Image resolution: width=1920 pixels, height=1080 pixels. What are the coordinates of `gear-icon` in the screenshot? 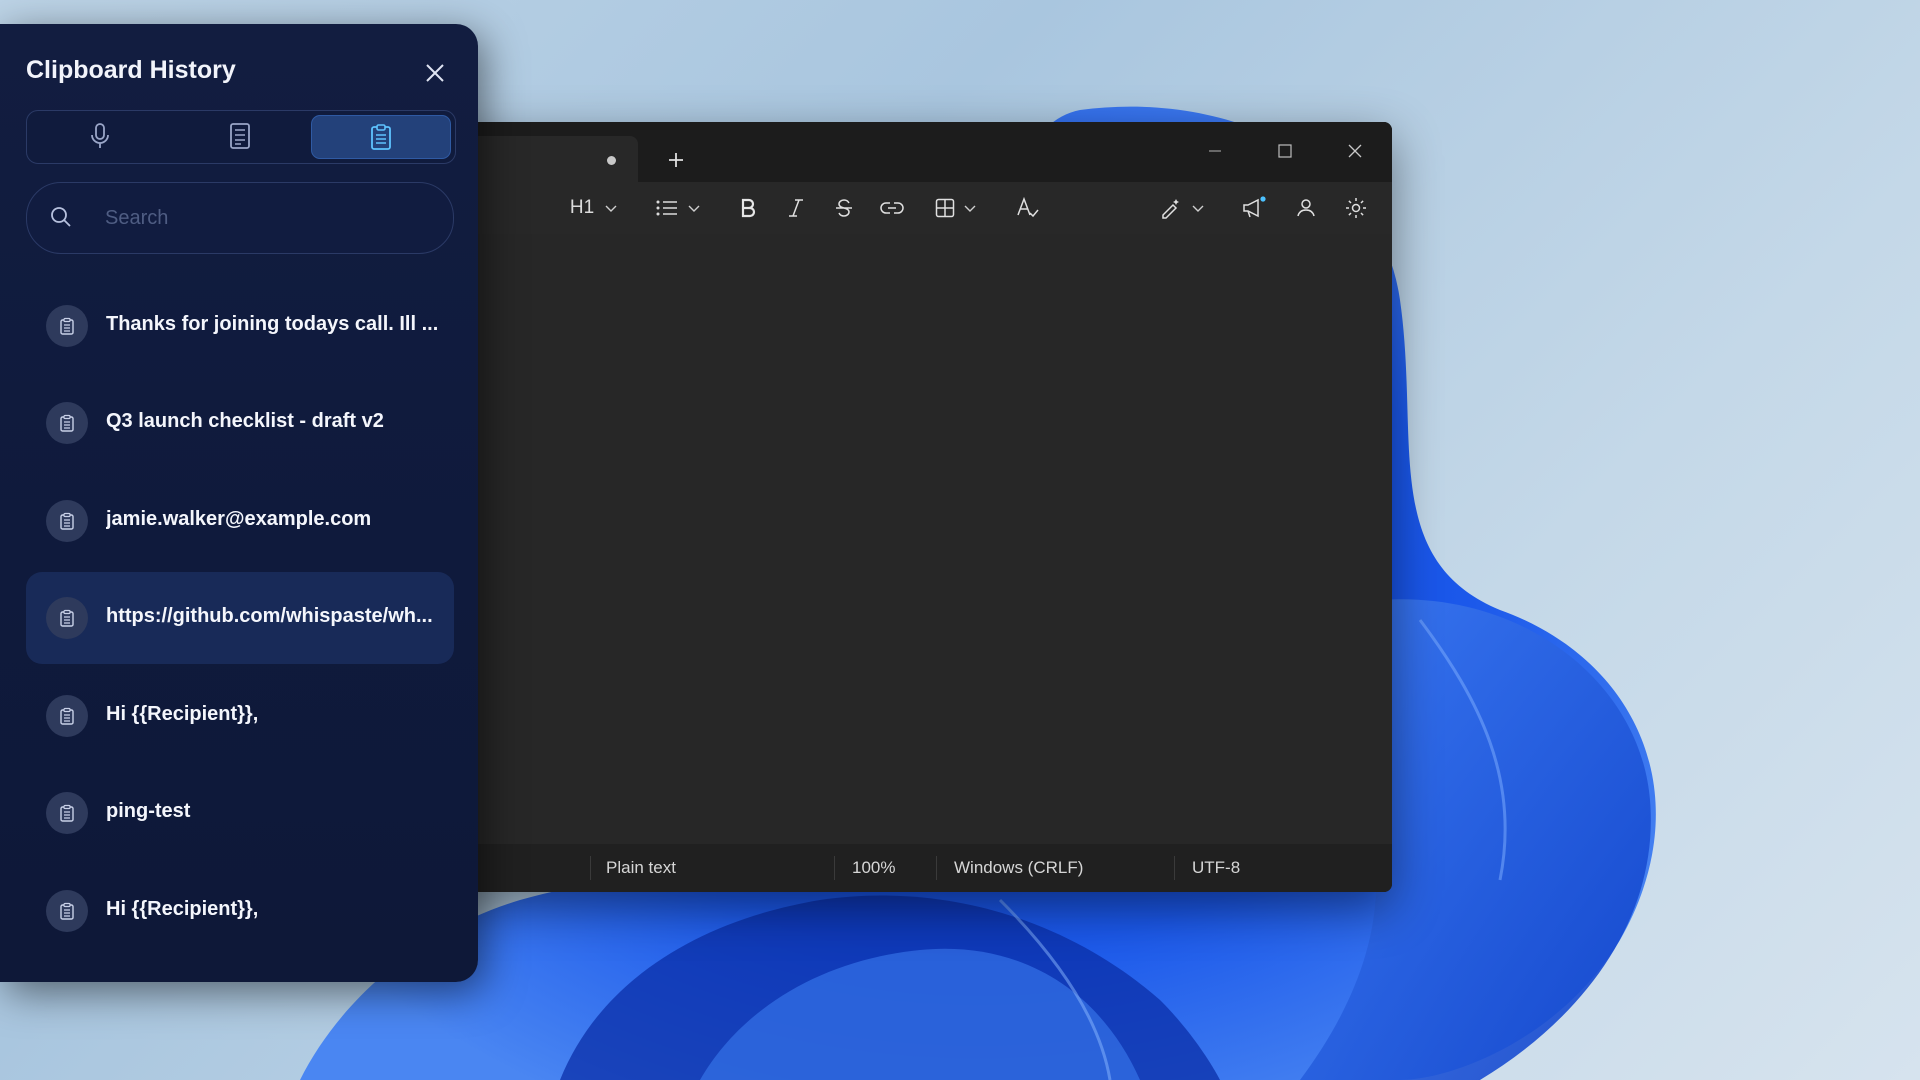 It's located at (1356, 208).